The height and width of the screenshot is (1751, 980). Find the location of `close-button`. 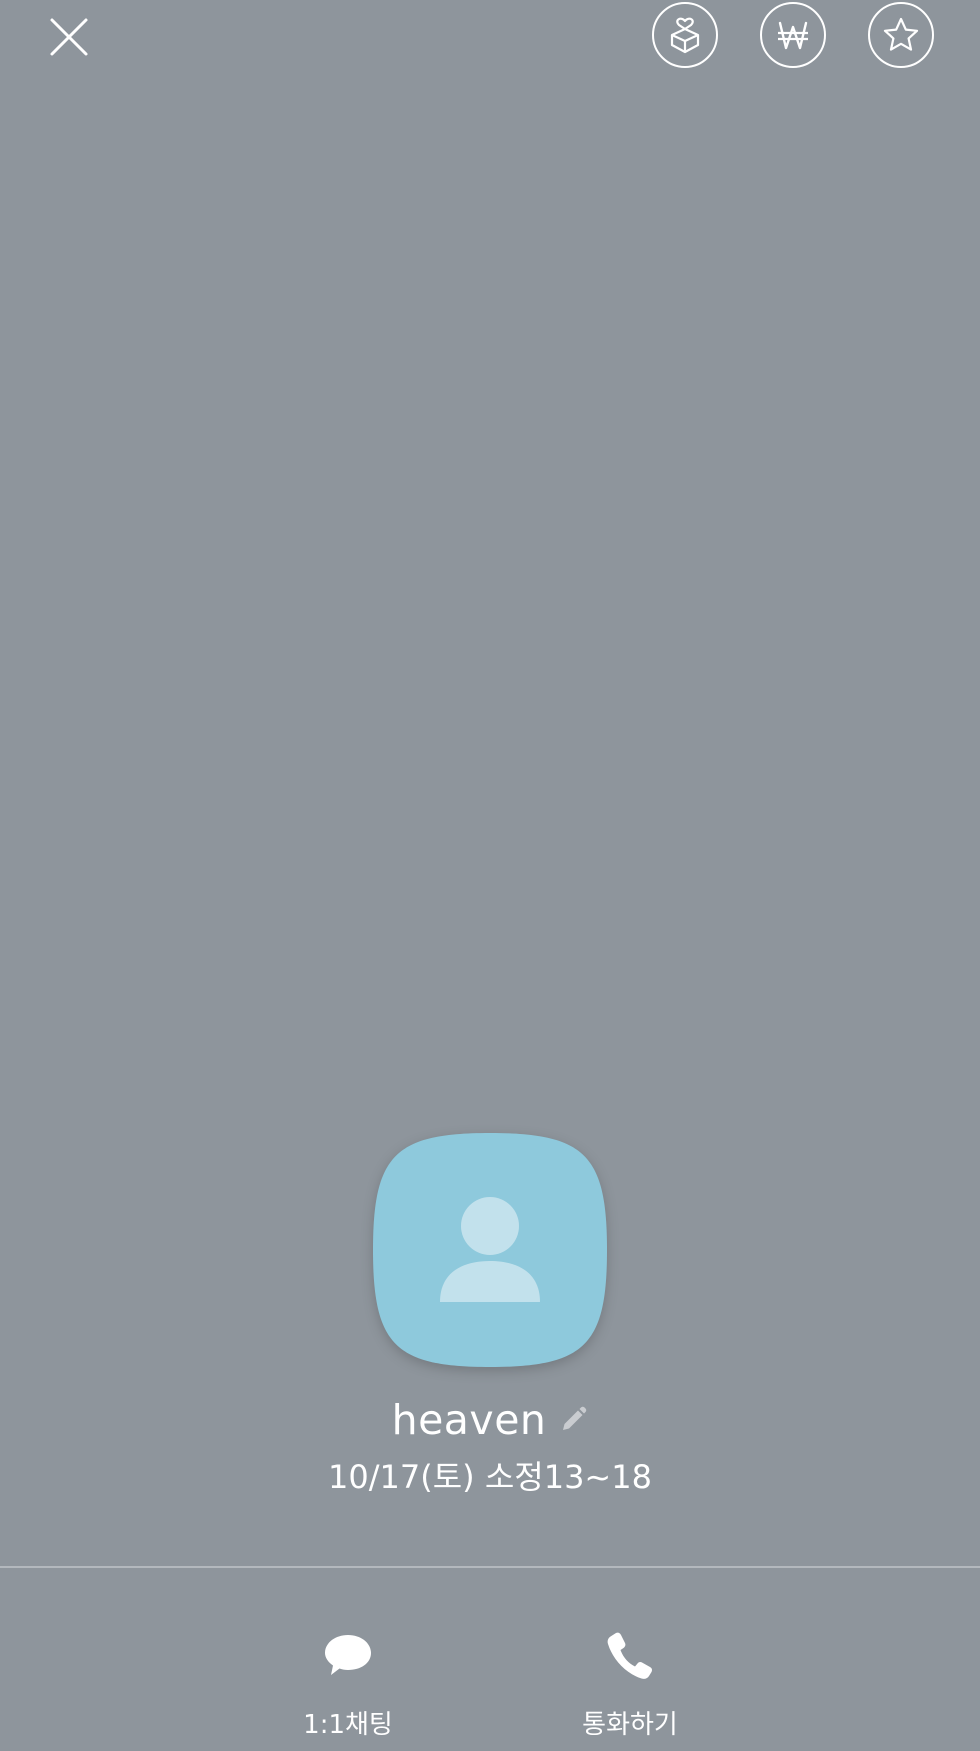

close-button is located at coordinates (69, 37).